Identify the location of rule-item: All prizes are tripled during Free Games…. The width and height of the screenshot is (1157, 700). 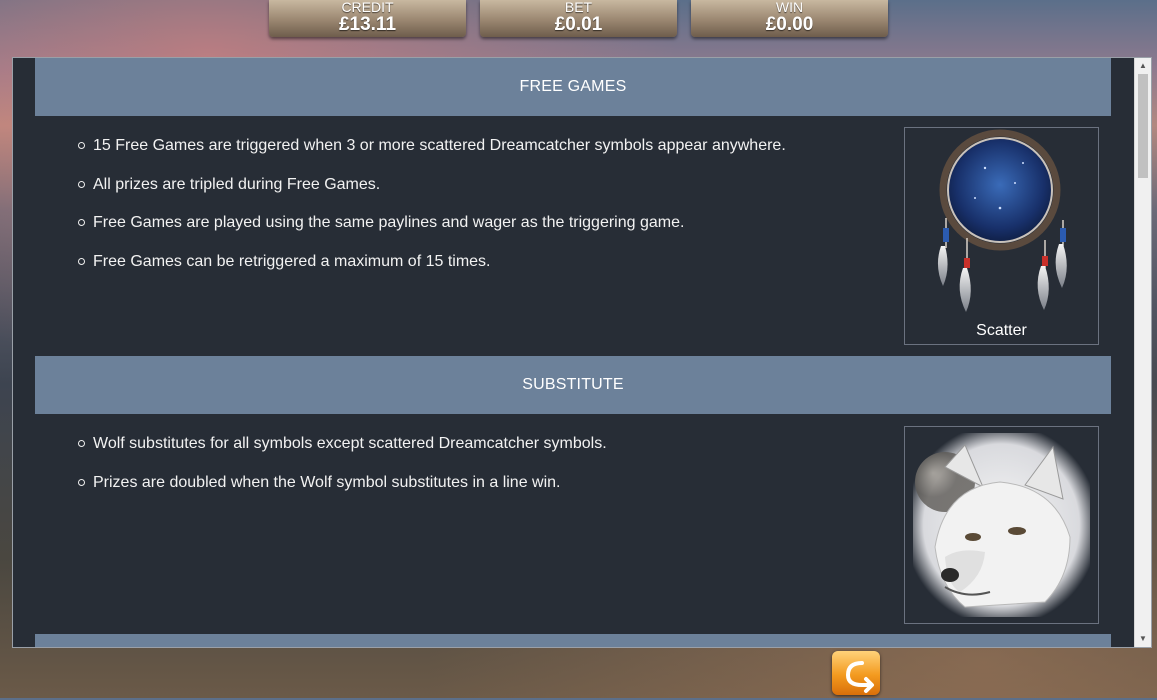
(475, 184).